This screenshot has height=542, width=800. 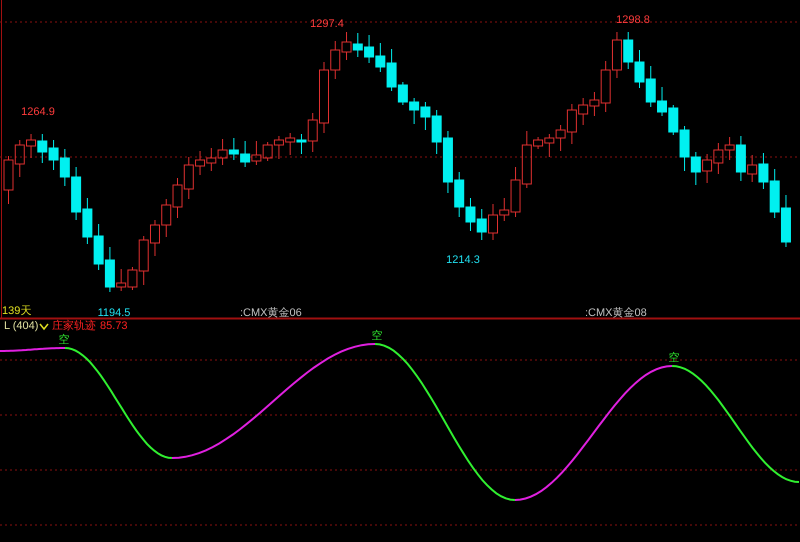 What do you see at coordinates (633, 20) in the screenshot?
I see `price-label: 1298.8` at bounding box center [633, 20].